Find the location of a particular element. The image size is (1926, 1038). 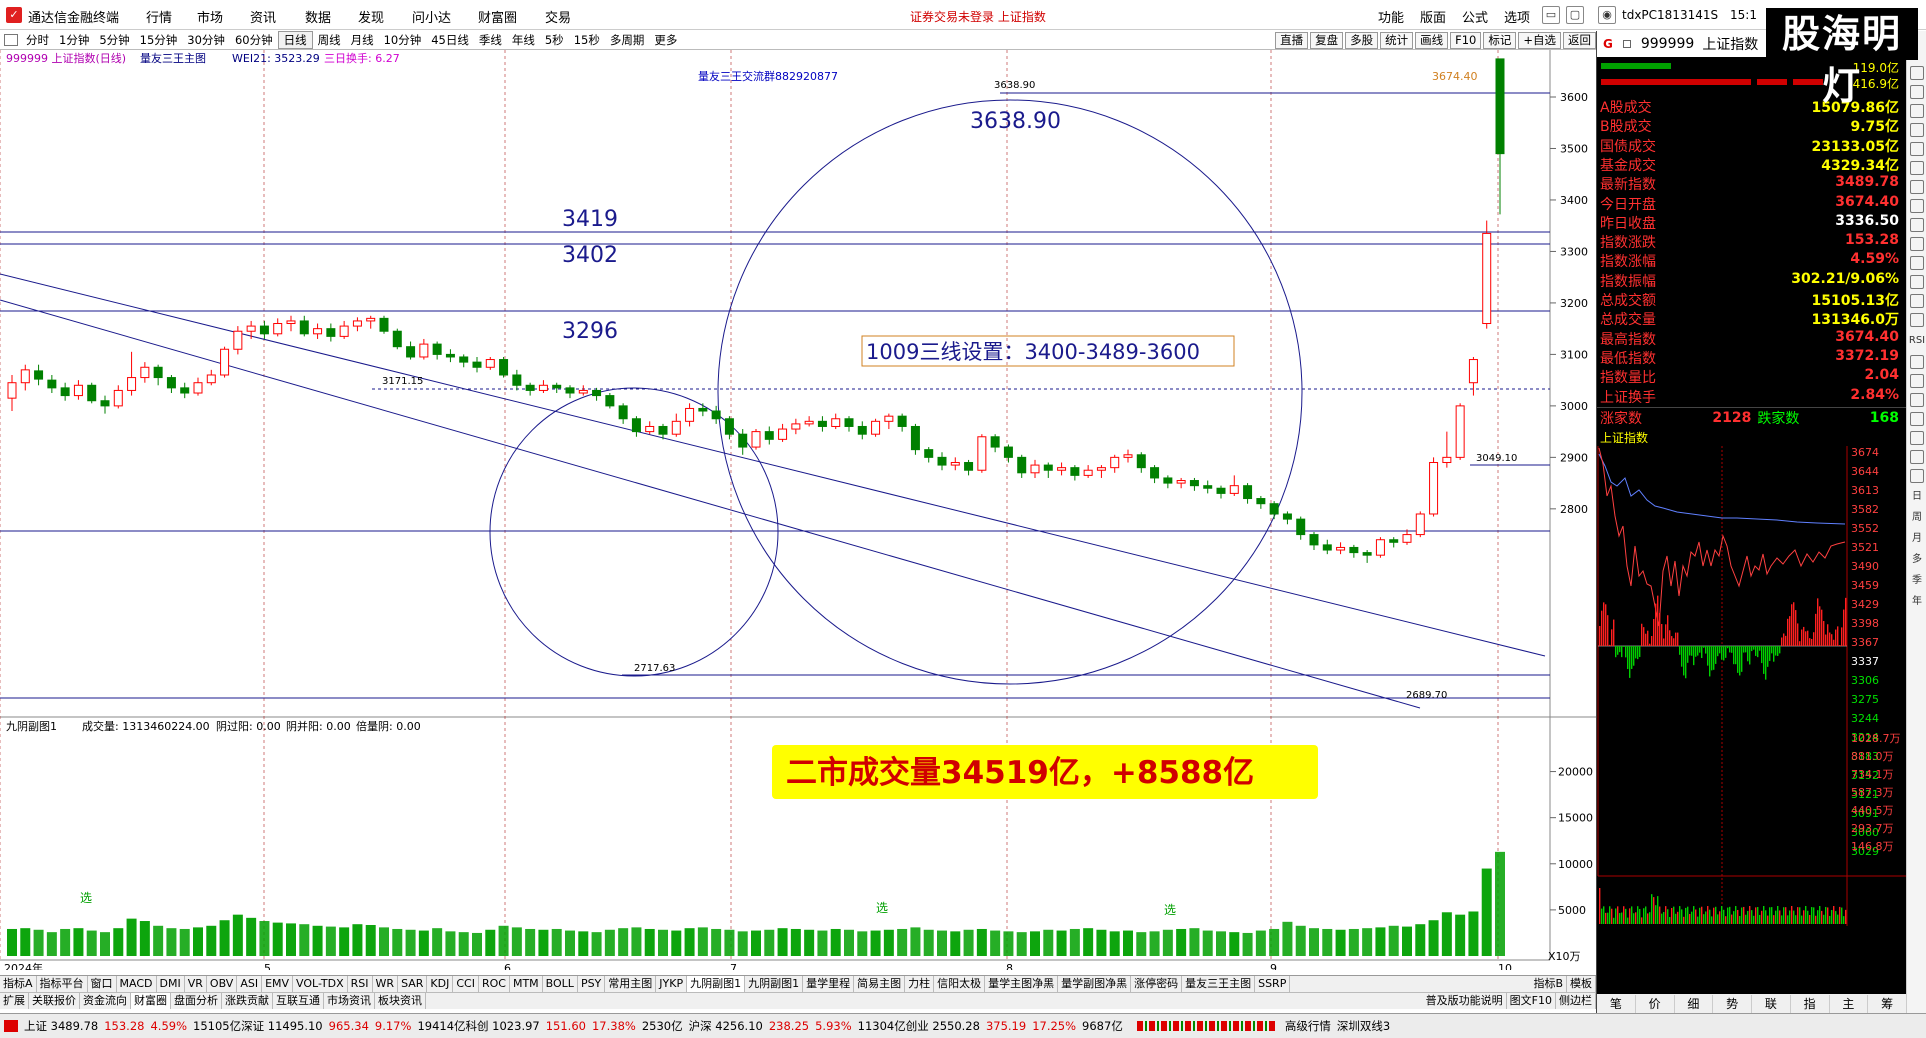

indicator-tab: WR is located at coordinates (386, 984).